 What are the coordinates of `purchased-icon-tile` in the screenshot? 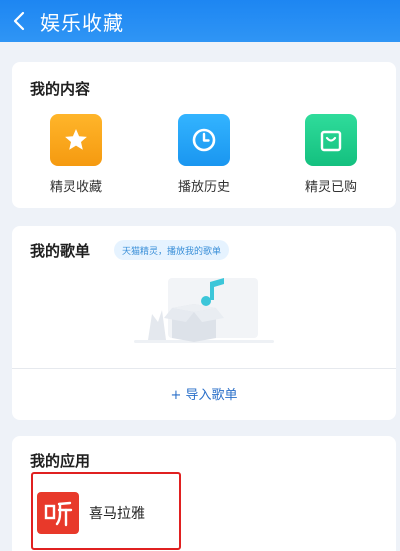 It's located at (331, 140).